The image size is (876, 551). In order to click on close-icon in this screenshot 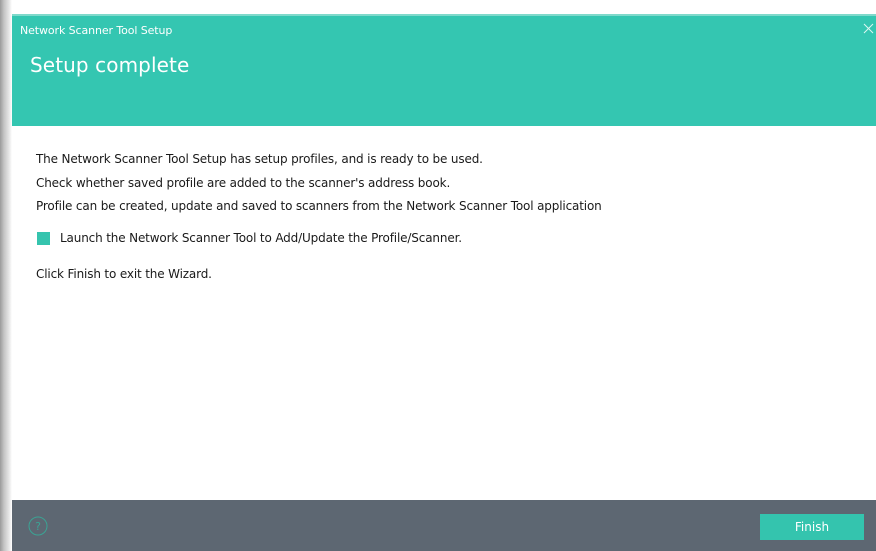, I will do `click(868, 27)`.